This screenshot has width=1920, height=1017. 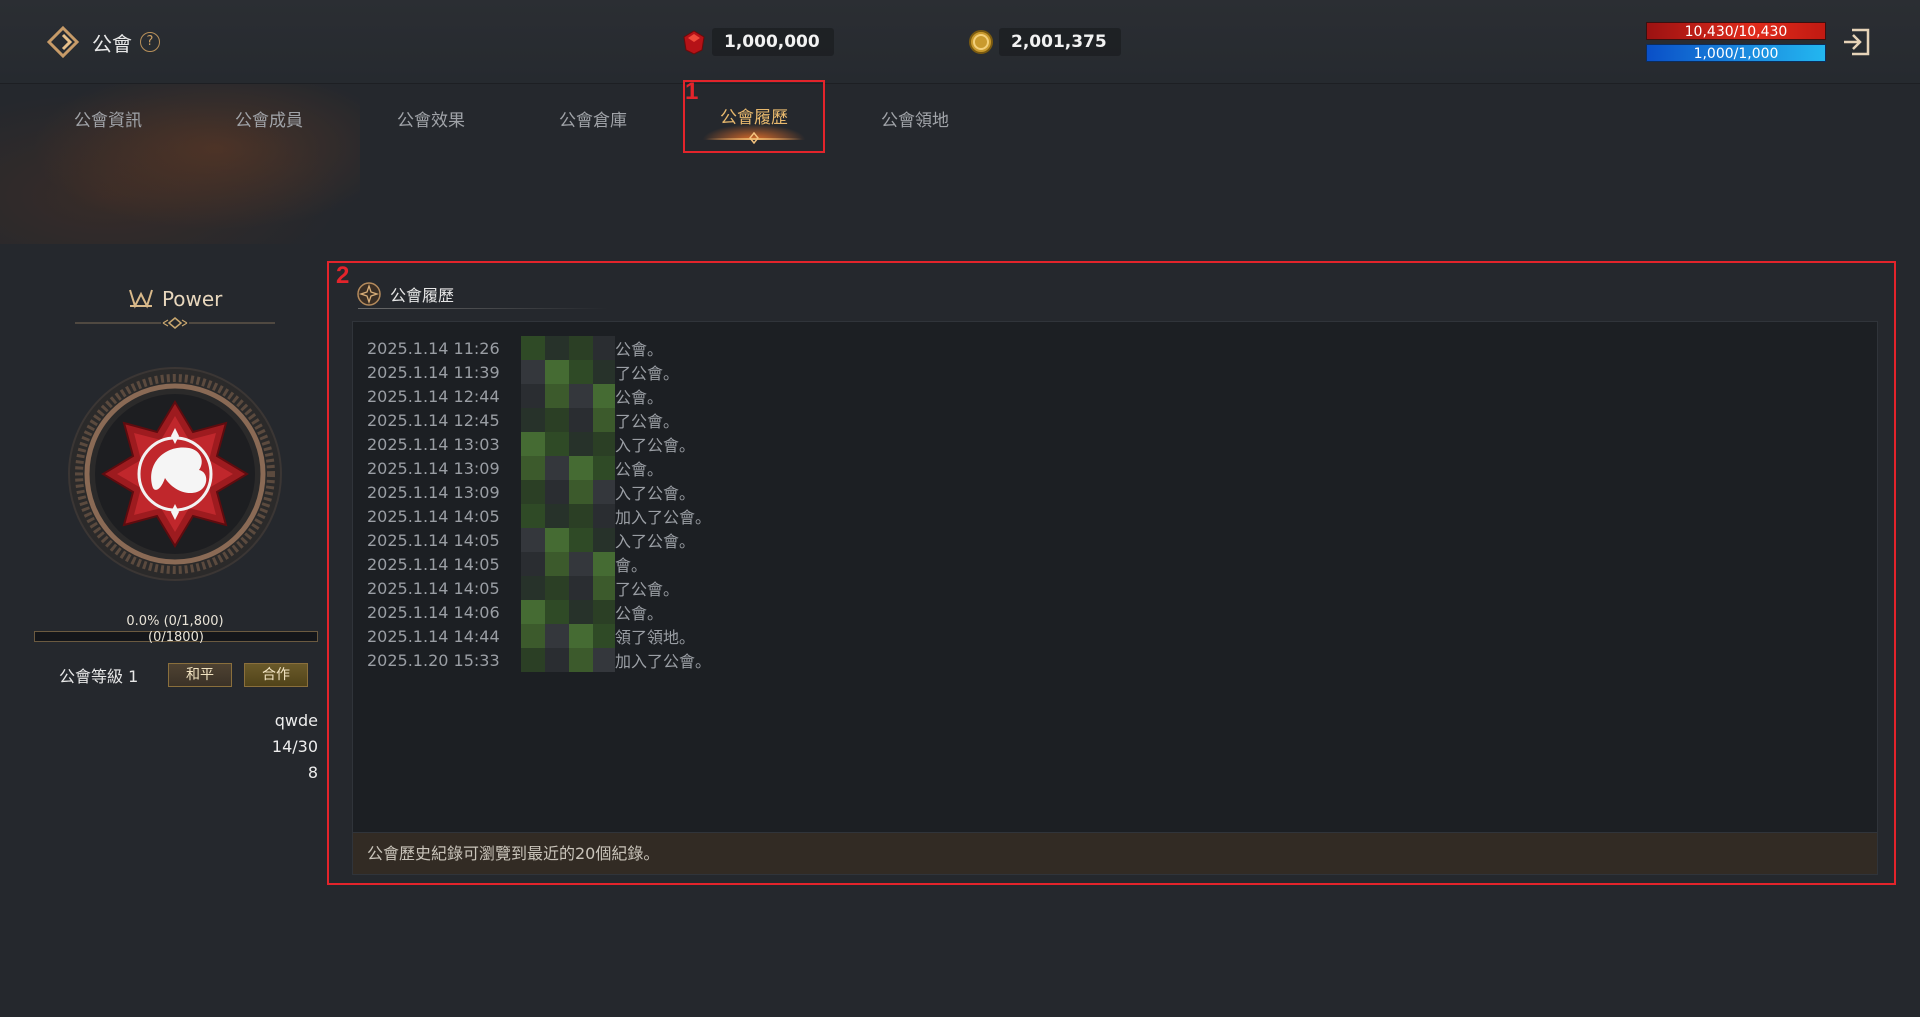 I want to click on history-entry: 2025.1.14 14:05 入了公會。, so click(x=539, y=540).